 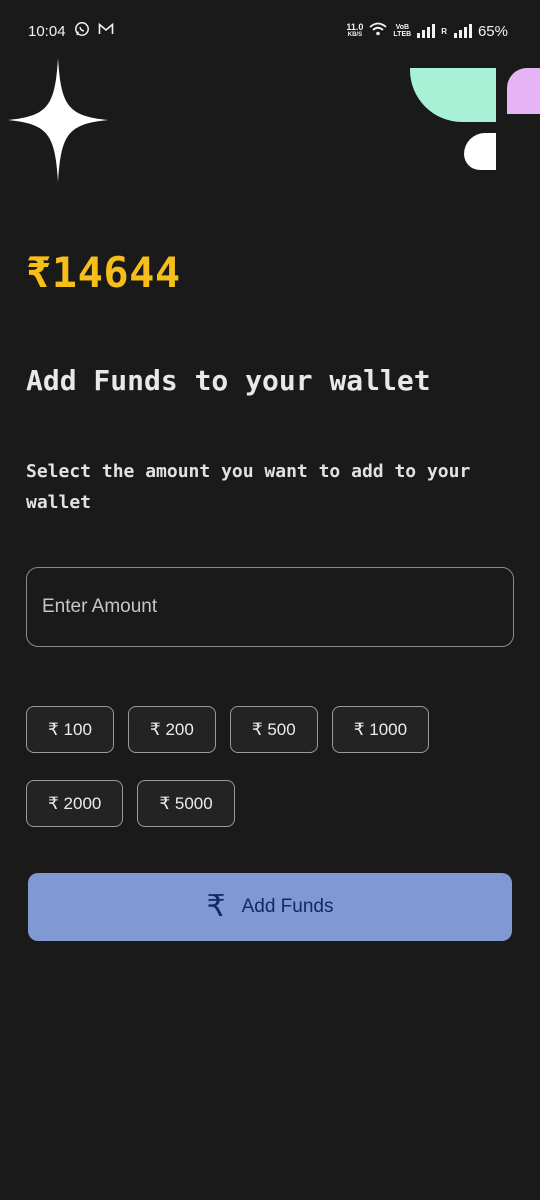 I want to click on amount-chip-200: ₹ 200, so click(x=171, y=729).